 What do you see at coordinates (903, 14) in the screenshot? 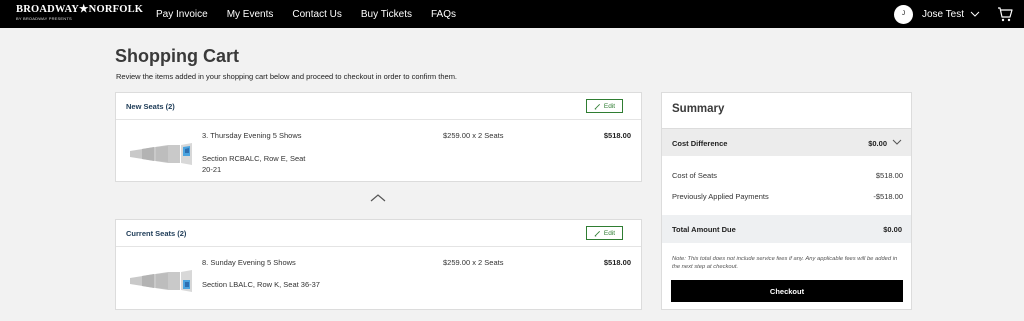
I see `avatar: J` at bounding box center [903, 14].